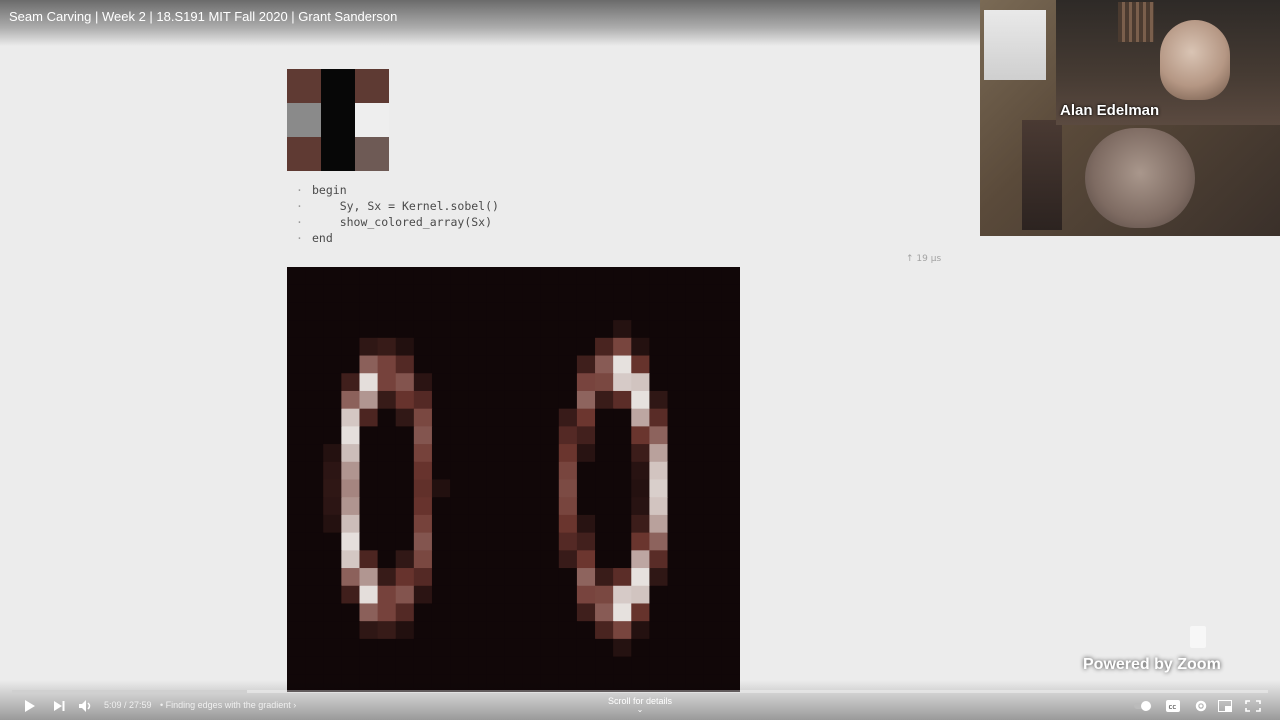  I want to click on chapter-label: • Finding edges with the gradient ›, so click(228, 705).